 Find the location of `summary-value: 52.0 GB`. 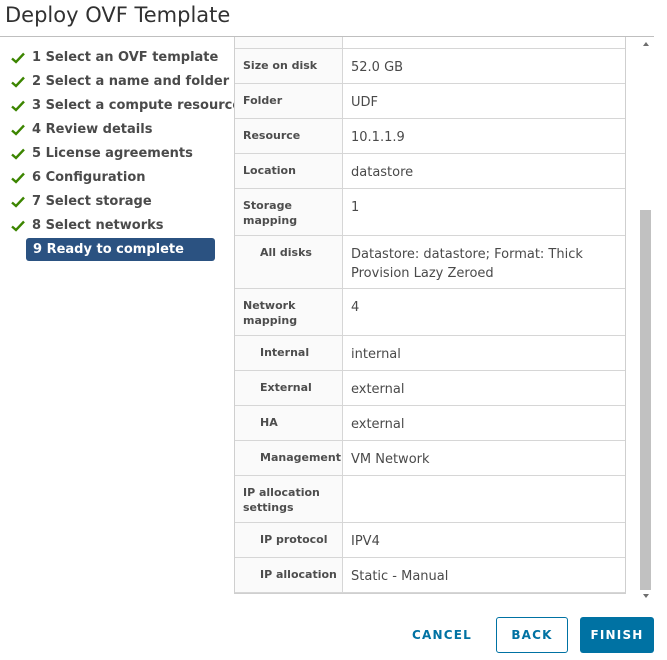

summary-value: 52.0 GB is located at coordinates (377, 67).